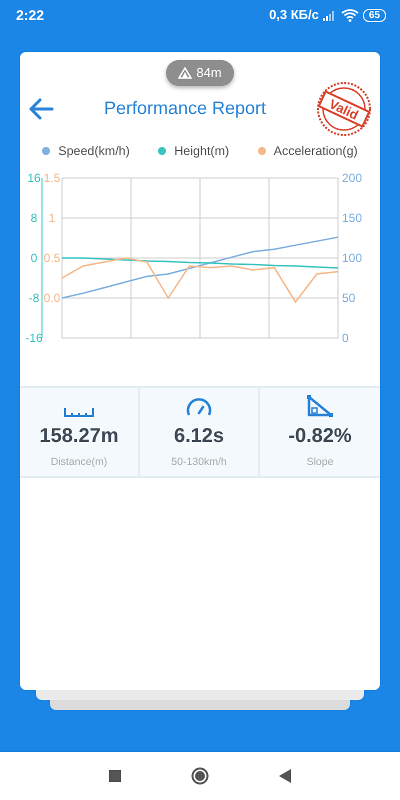 Image resolution: width=400 pixels, height=800 pixels. What do you see at coordinates (320, 406) in the screenshot?
I see `slope-icon` at bounding box center [320, 406].